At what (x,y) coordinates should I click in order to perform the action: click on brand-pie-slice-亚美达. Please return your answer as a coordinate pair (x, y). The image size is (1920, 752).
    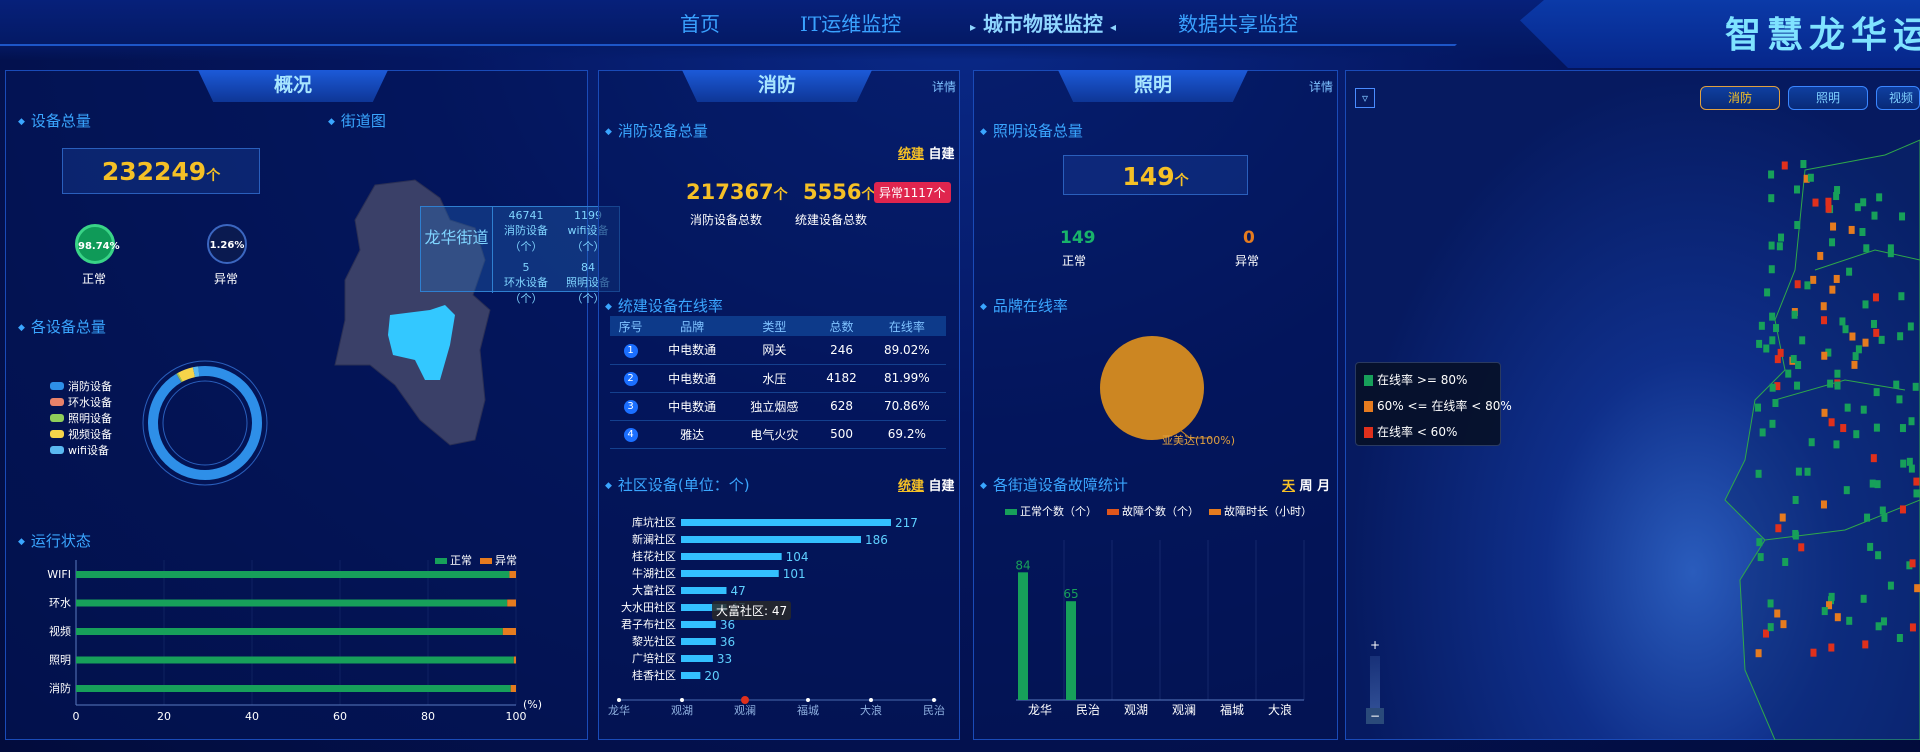
    Looking at the image, I should click on (1152, 388).